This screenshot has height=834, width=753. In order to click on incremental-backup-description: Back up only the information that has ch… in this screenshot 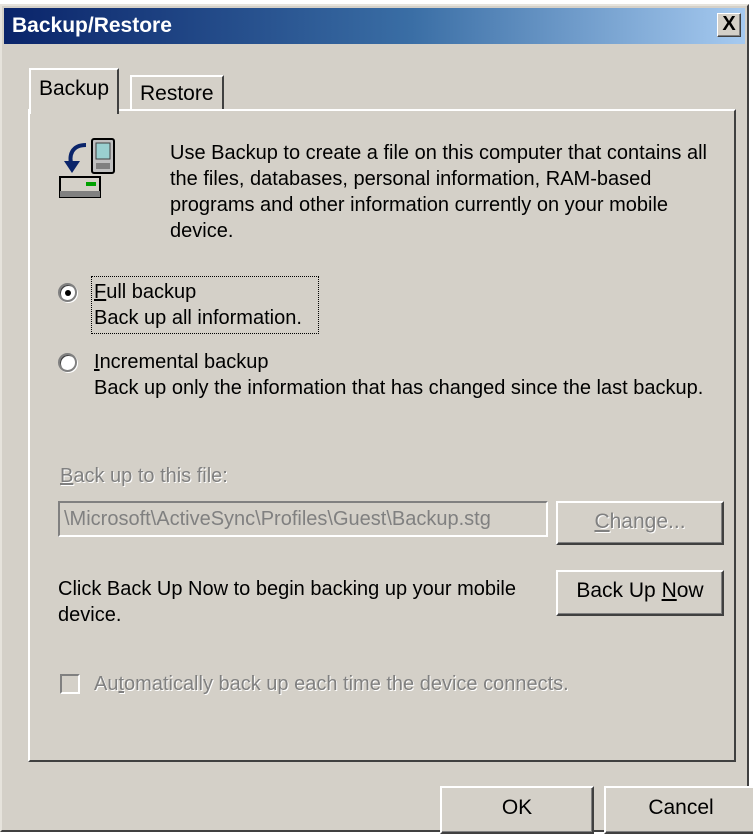, I will do `click(399, 388)`.